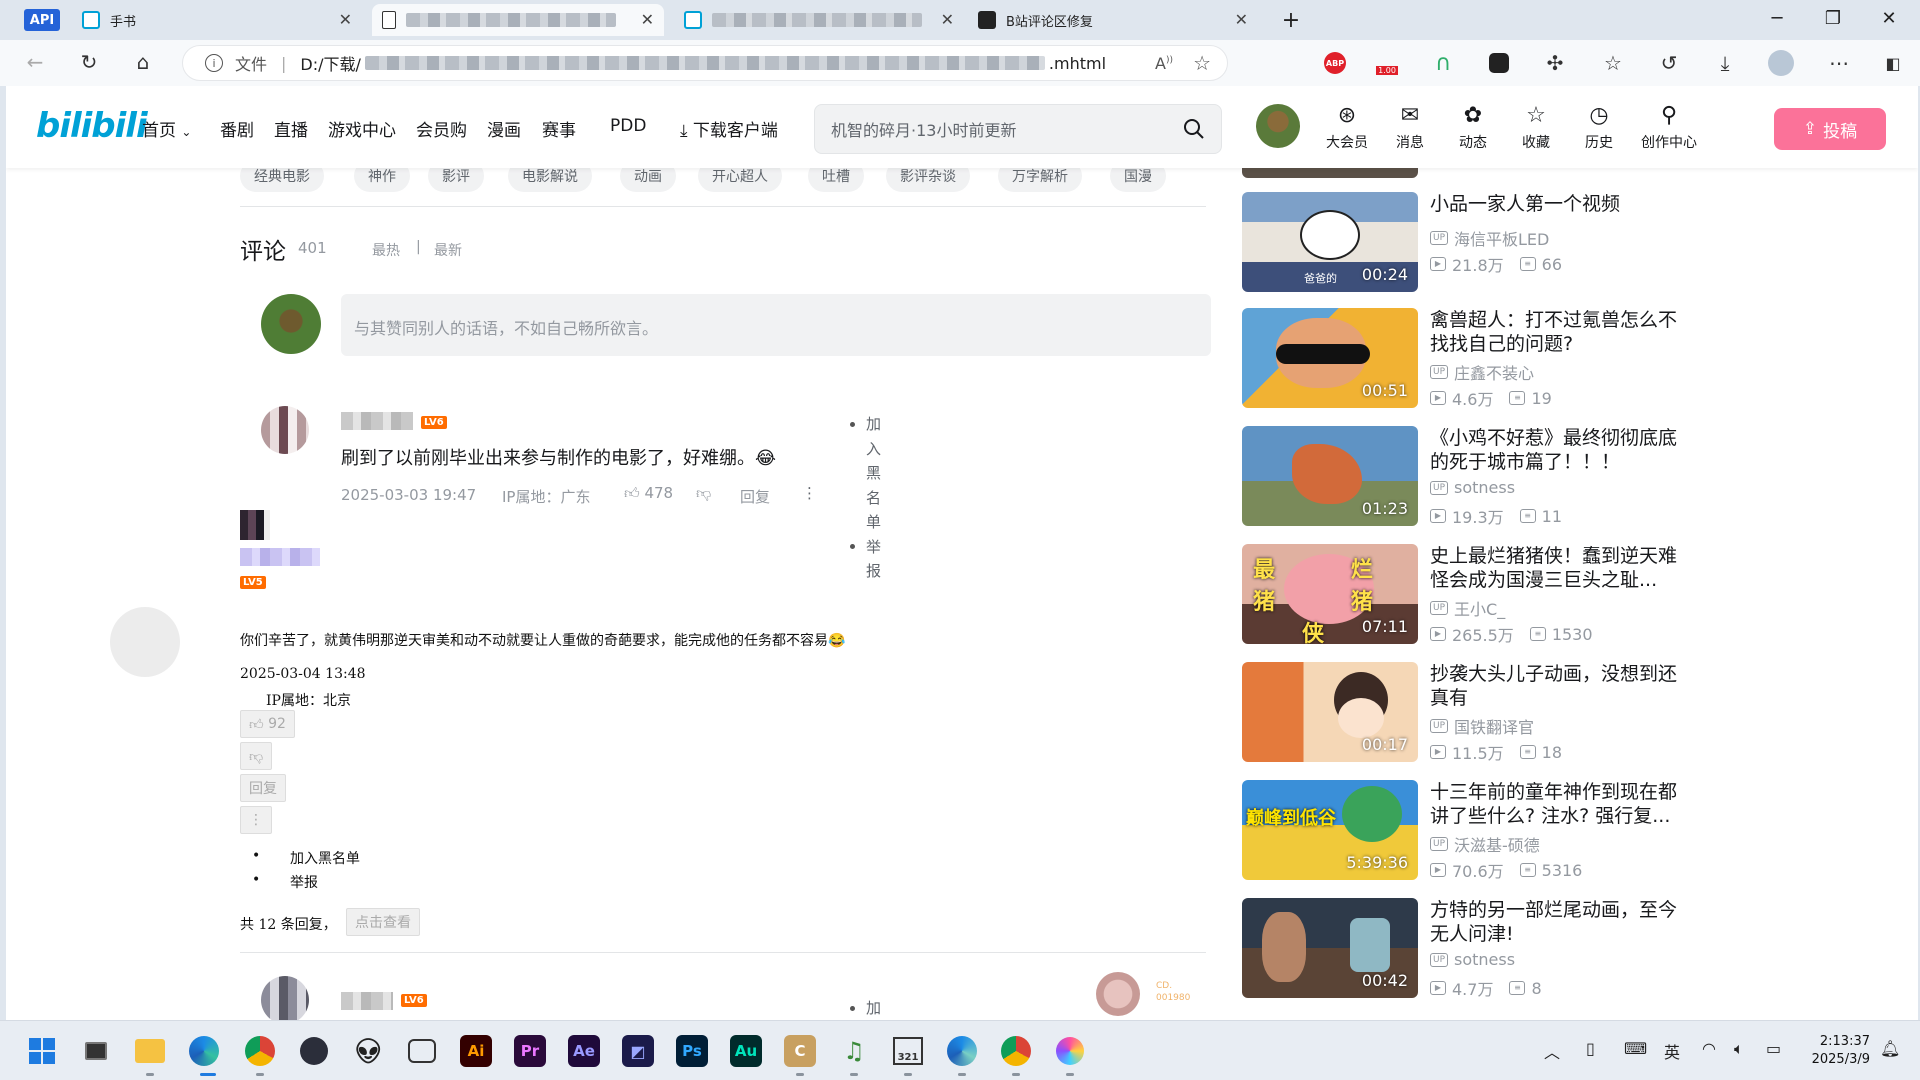 This screenshot has width=1920, height=1080. What do you see at coordinates (638, 1051) in the screenshot?
I see `premiere-alt-icon: ◩` at bounding box center [638, 1051].